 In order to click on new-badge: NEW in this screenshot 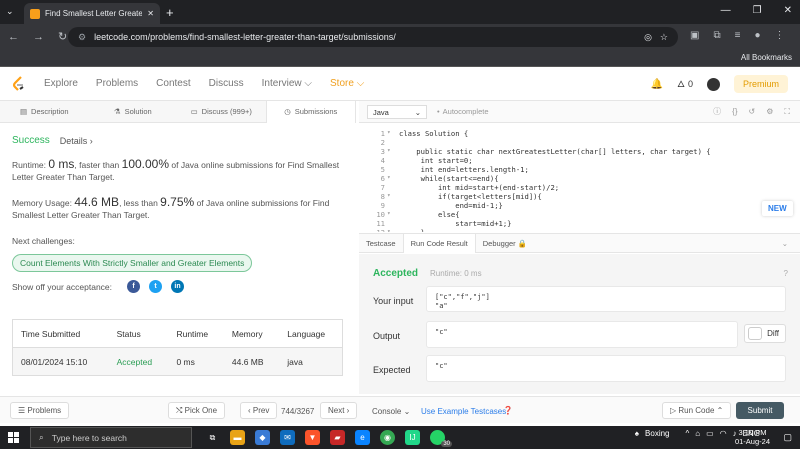, I will do `click(777, 208)`.